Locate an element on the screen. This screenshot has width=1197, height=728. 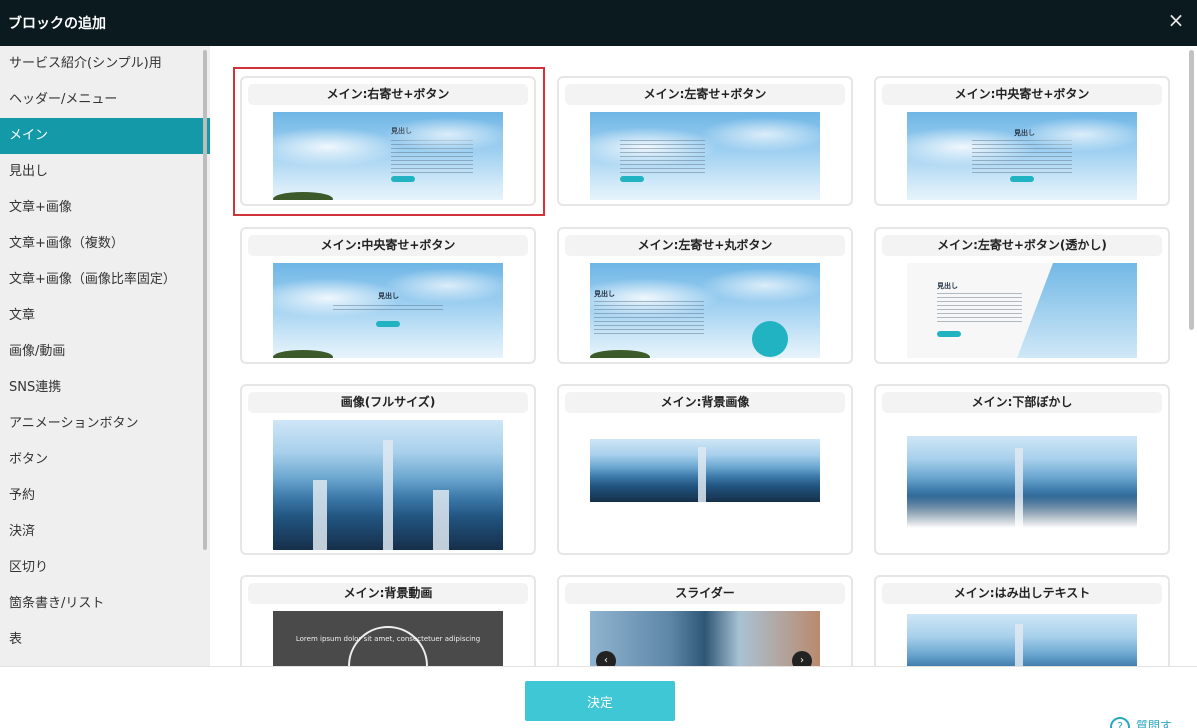
sidebar-item-service-intro: サービス紹介(シンプル)用 is located at coordinates (105, 64).